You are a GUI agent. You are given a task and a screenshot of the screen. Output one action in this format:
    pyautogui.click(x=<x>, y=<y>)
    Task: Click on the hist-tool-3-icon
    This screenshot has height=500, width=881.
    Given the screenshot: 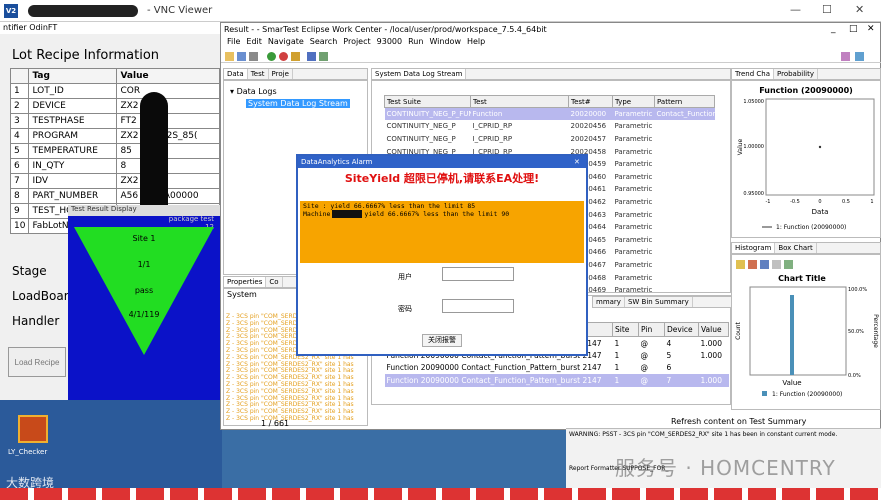 What is the action you would take?
    pyautogui.click(x=764, y=264)
    